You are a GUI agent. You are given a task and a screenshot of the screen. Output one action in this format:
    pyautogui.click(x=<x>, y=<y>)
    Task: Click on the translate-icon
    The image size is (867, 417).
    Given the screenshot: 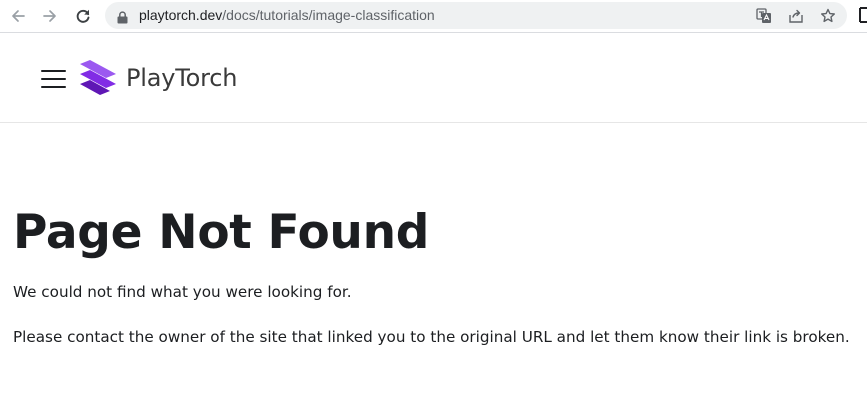 What is the action you would take?
    pyautogui.click(x=764, y=16)
    